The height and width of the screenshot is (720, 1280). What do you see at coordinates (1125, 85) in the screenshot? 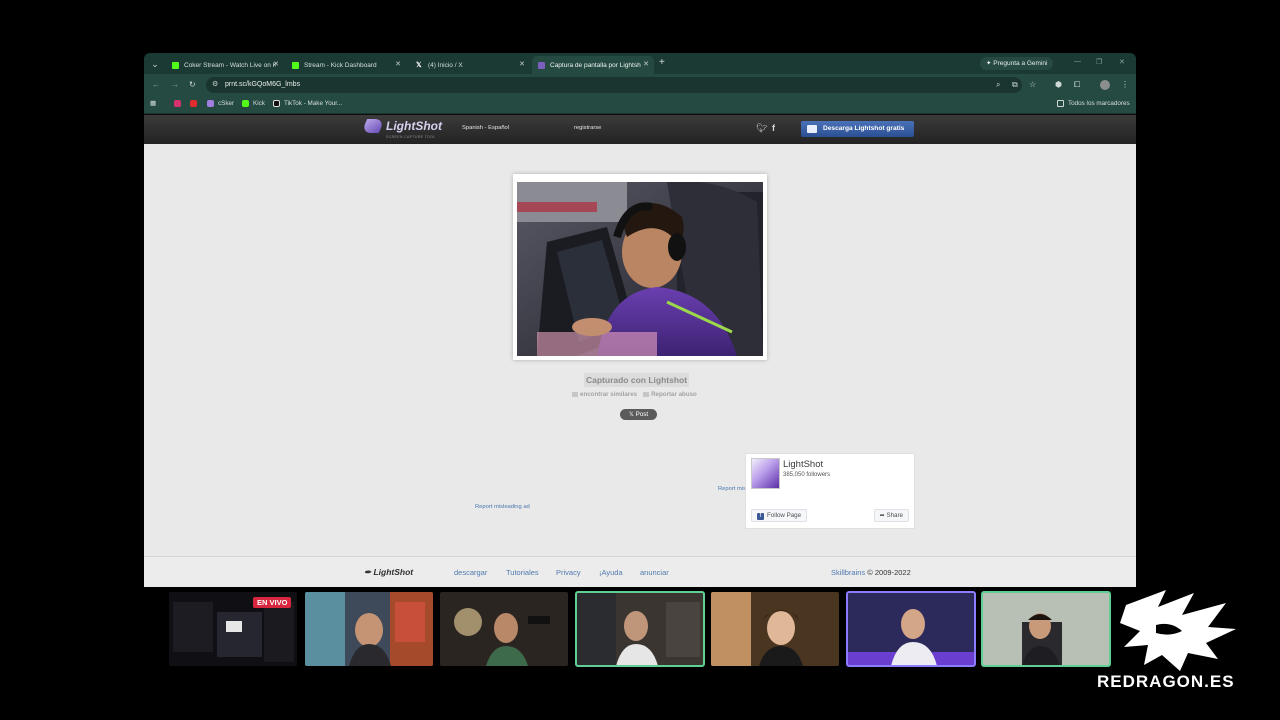
I see `menu-dots-icon: ⋮` at bounding box center [1125, 85].